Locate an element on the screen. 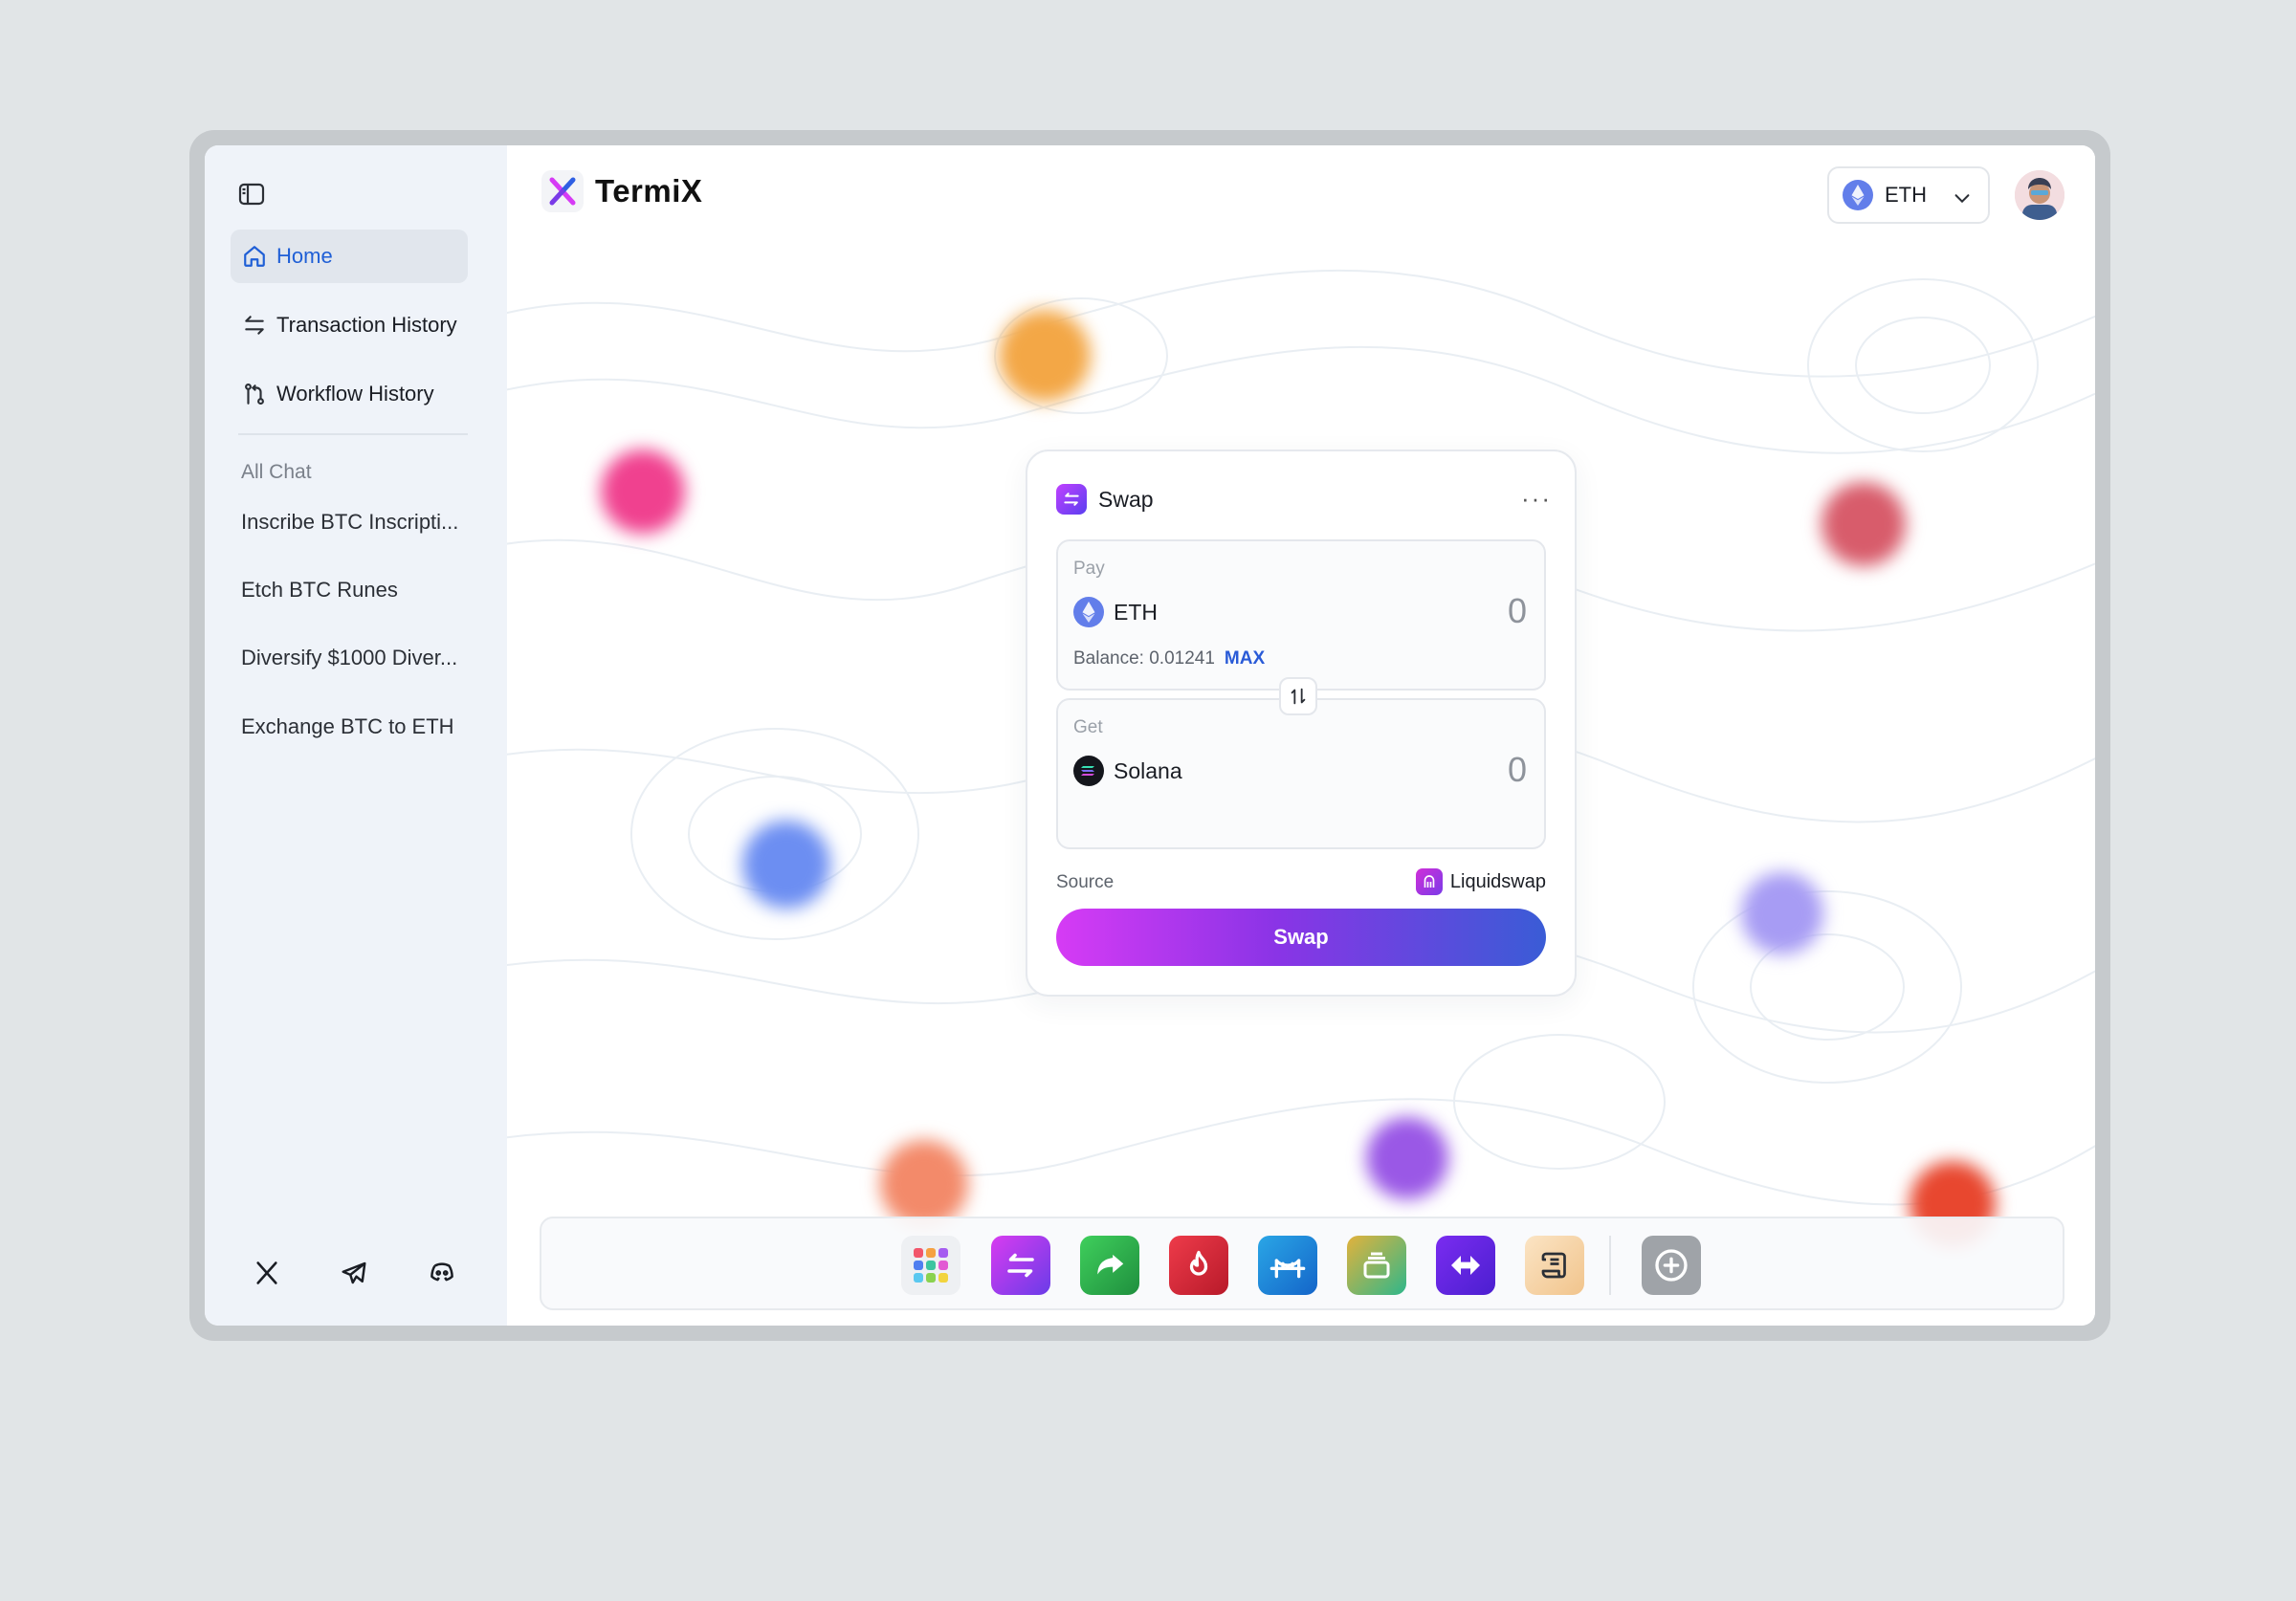 The image size is (2296, 1601). dock-separator is located at coordinates (1610, 1266).